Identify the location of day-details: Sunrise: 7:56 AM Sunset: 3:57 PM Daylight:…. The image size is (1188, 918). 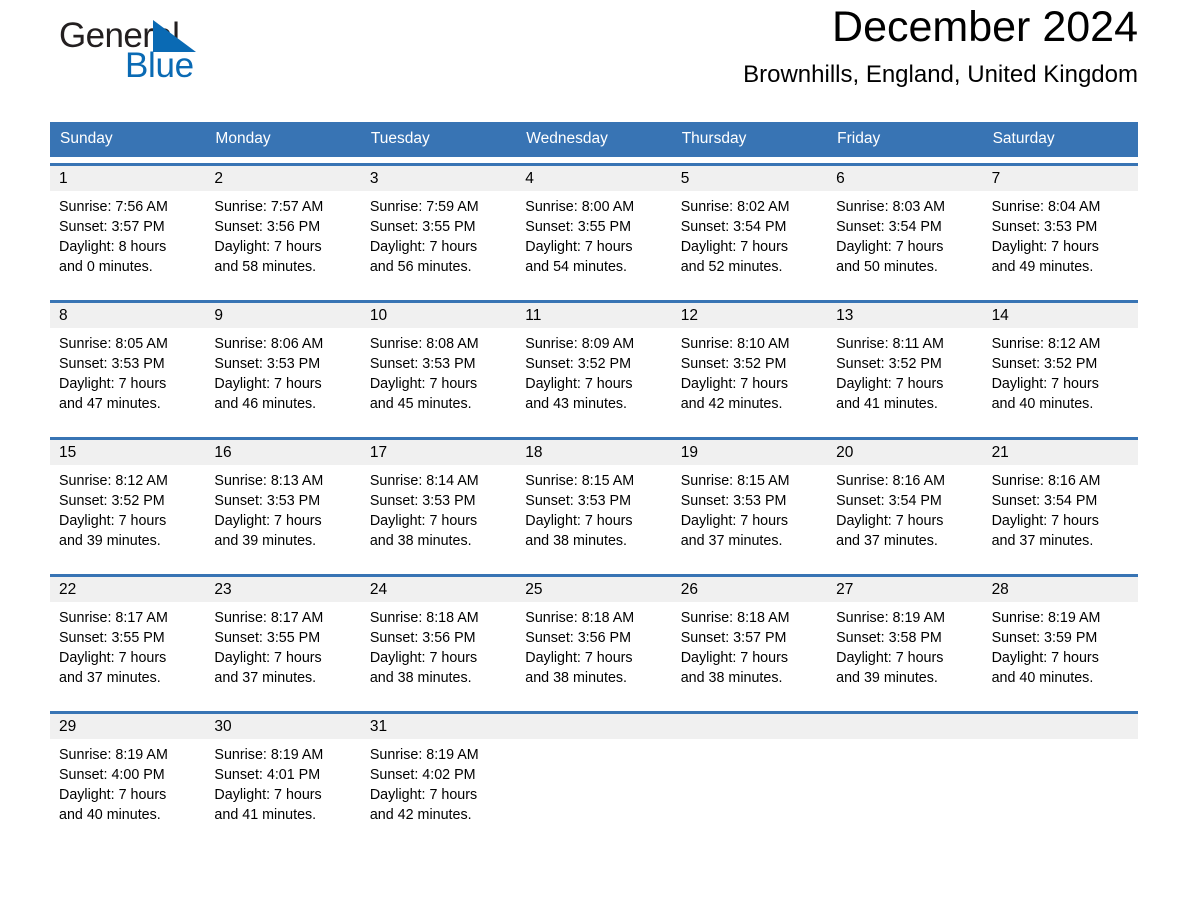
(127, 234).